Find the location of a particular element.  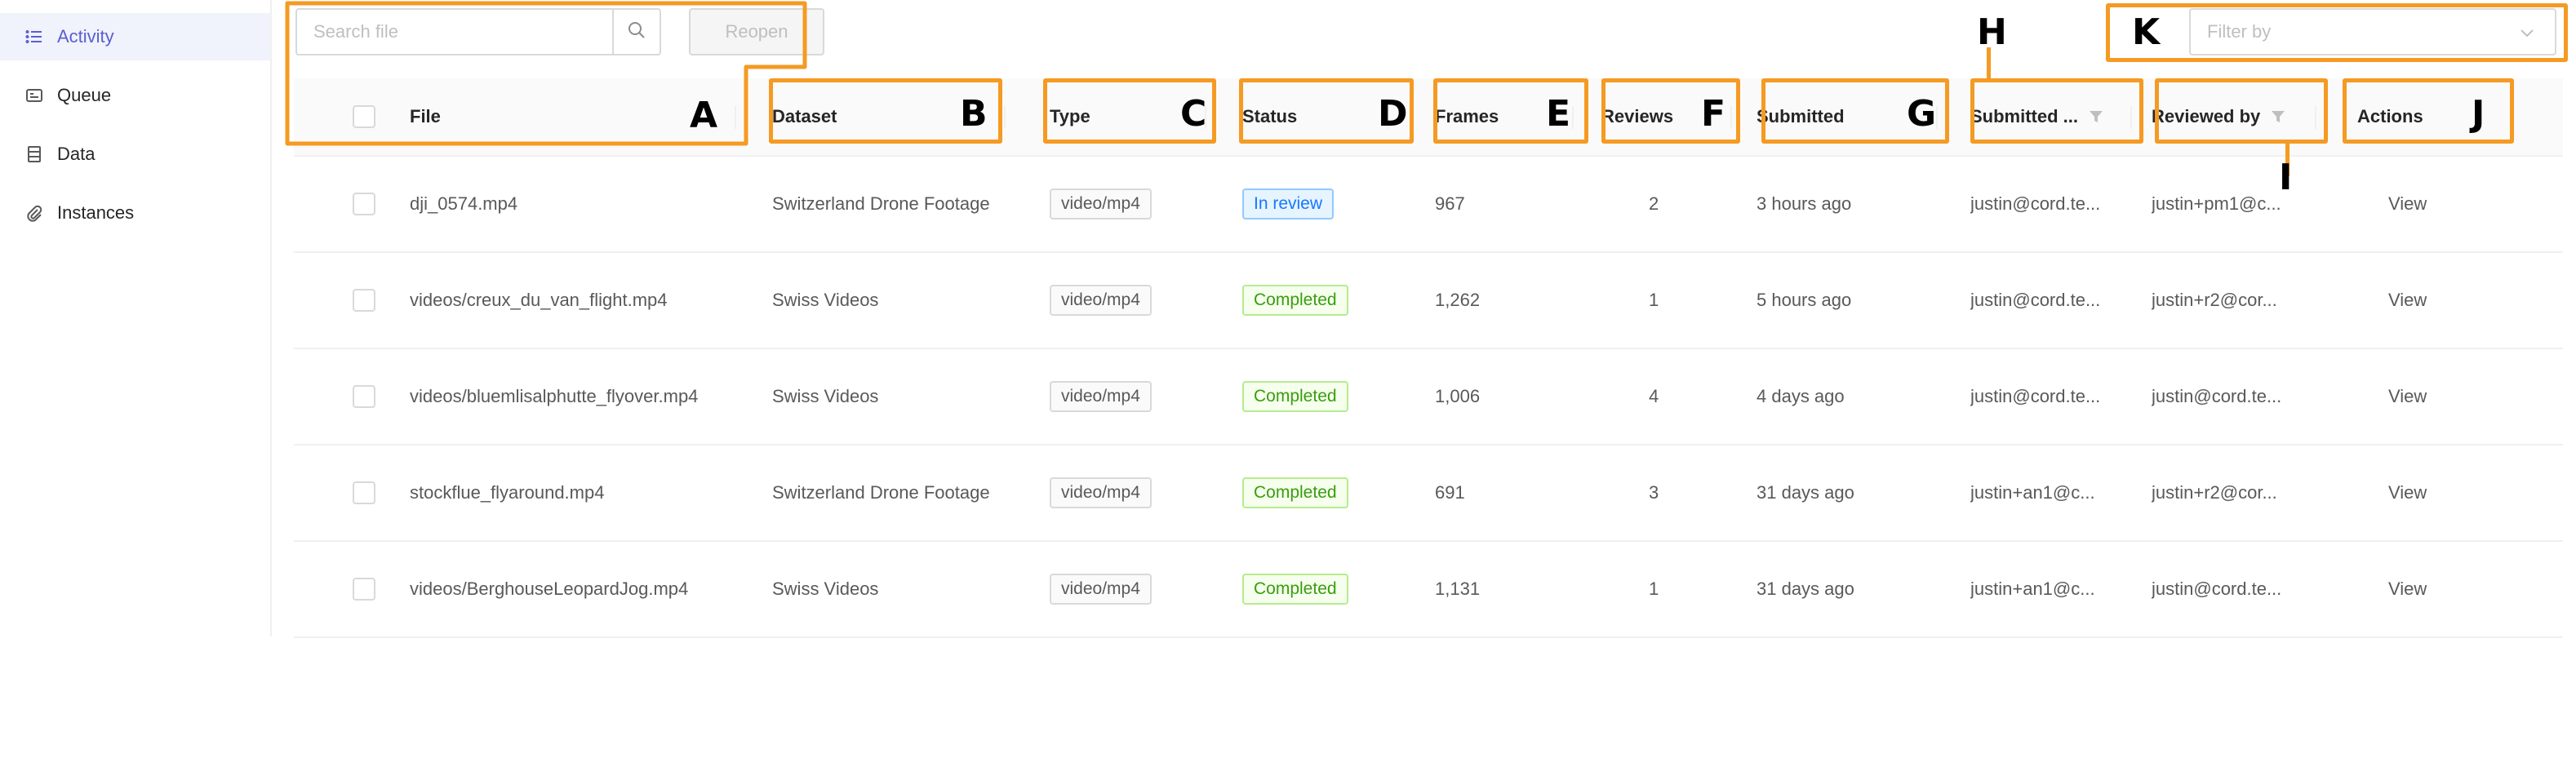

annotation-outline-a is located at coordinates (546, 73).